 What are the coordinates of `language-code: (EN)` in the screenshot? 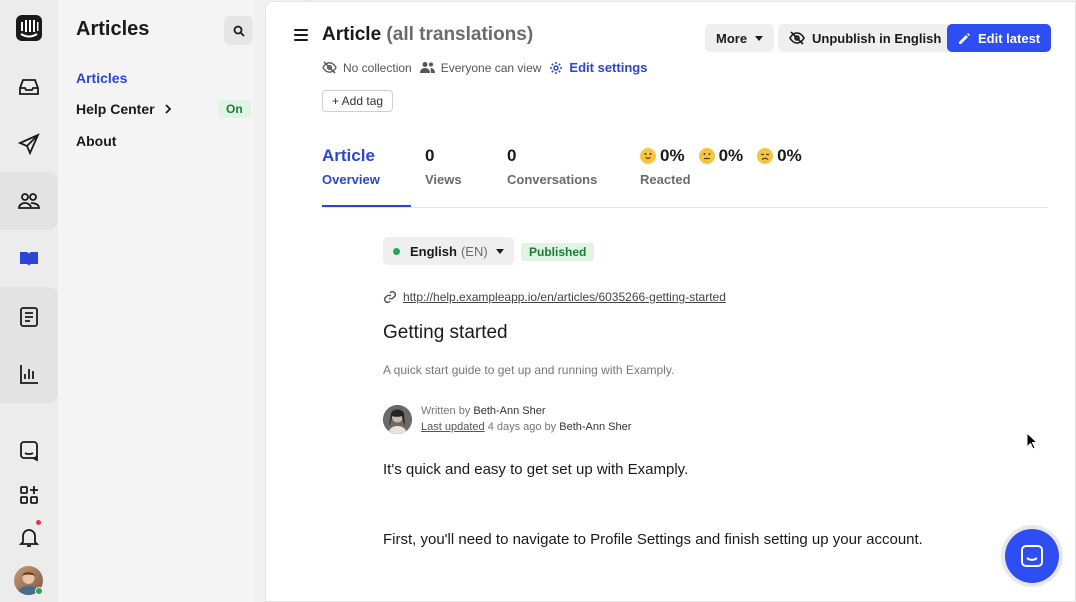 It's located at (474, 251).